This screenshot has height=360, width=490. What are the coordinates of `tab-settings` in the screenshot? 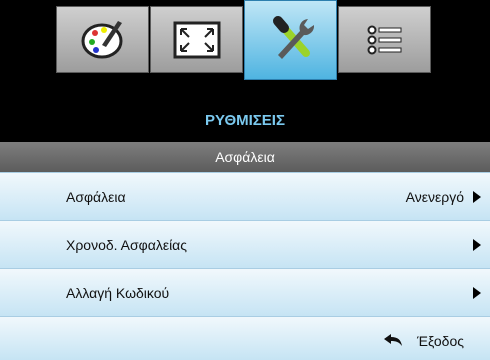 It's located at (290, 40).